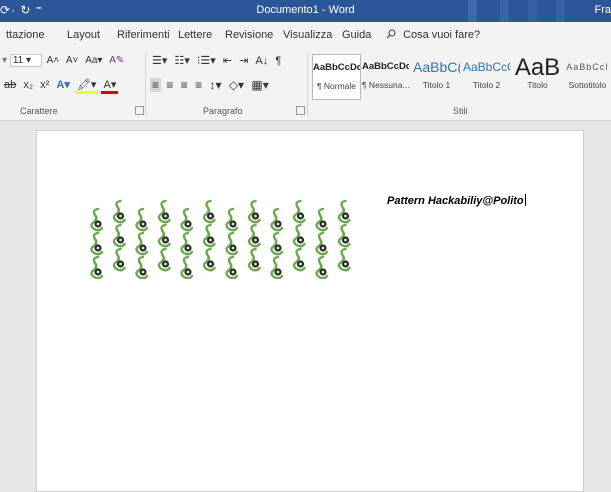 This screenshot has height=492, width=611. Describe the element at coordinates (39, 111) in the screenshot. I see `font-group-label: Carattere` at that location.